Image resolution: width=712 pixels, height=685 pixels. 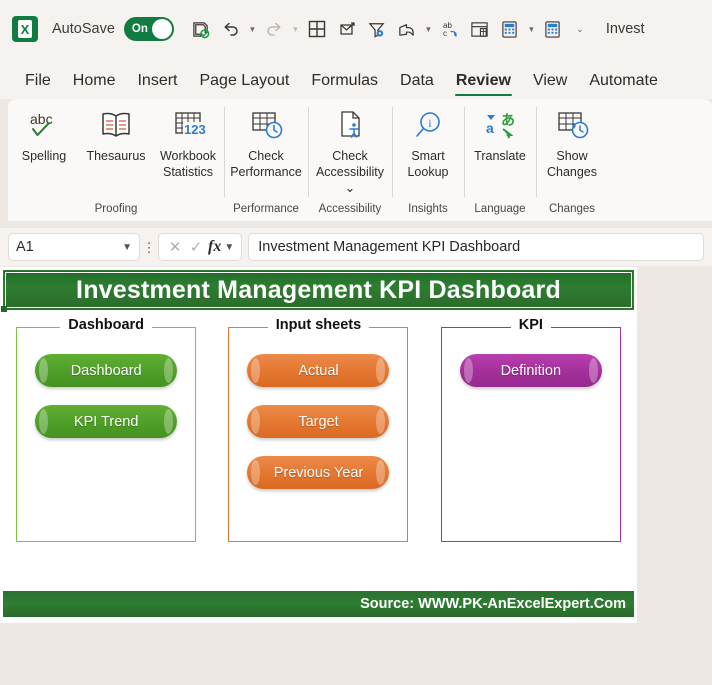 I want to click on nav-button-kpi-trend-label: KPI Trend, so click(x=106, y=421).